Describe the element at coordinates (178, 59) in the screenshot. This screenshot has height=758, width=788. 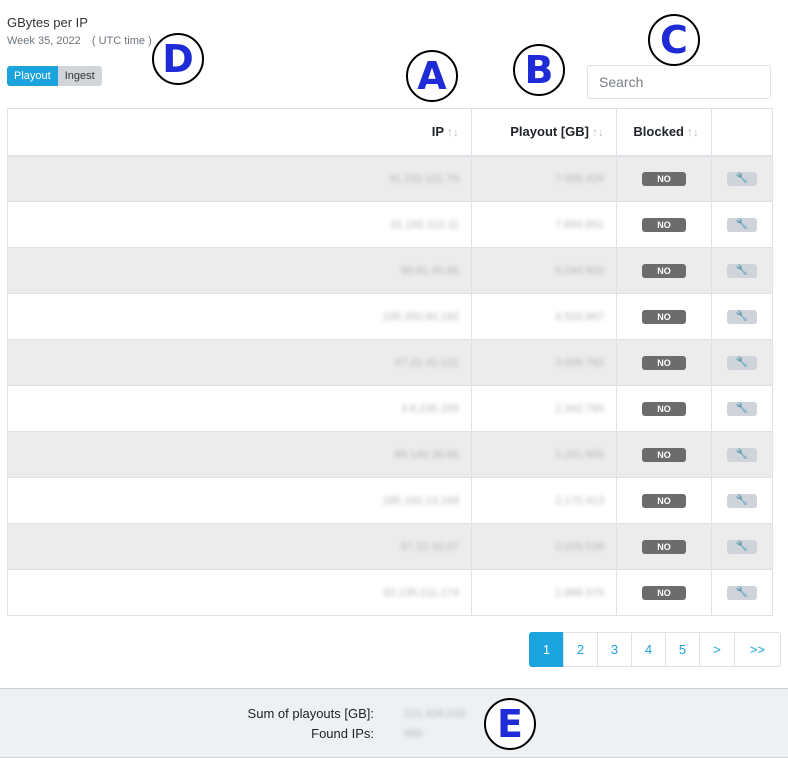
I see `marker-d: D` at that location.